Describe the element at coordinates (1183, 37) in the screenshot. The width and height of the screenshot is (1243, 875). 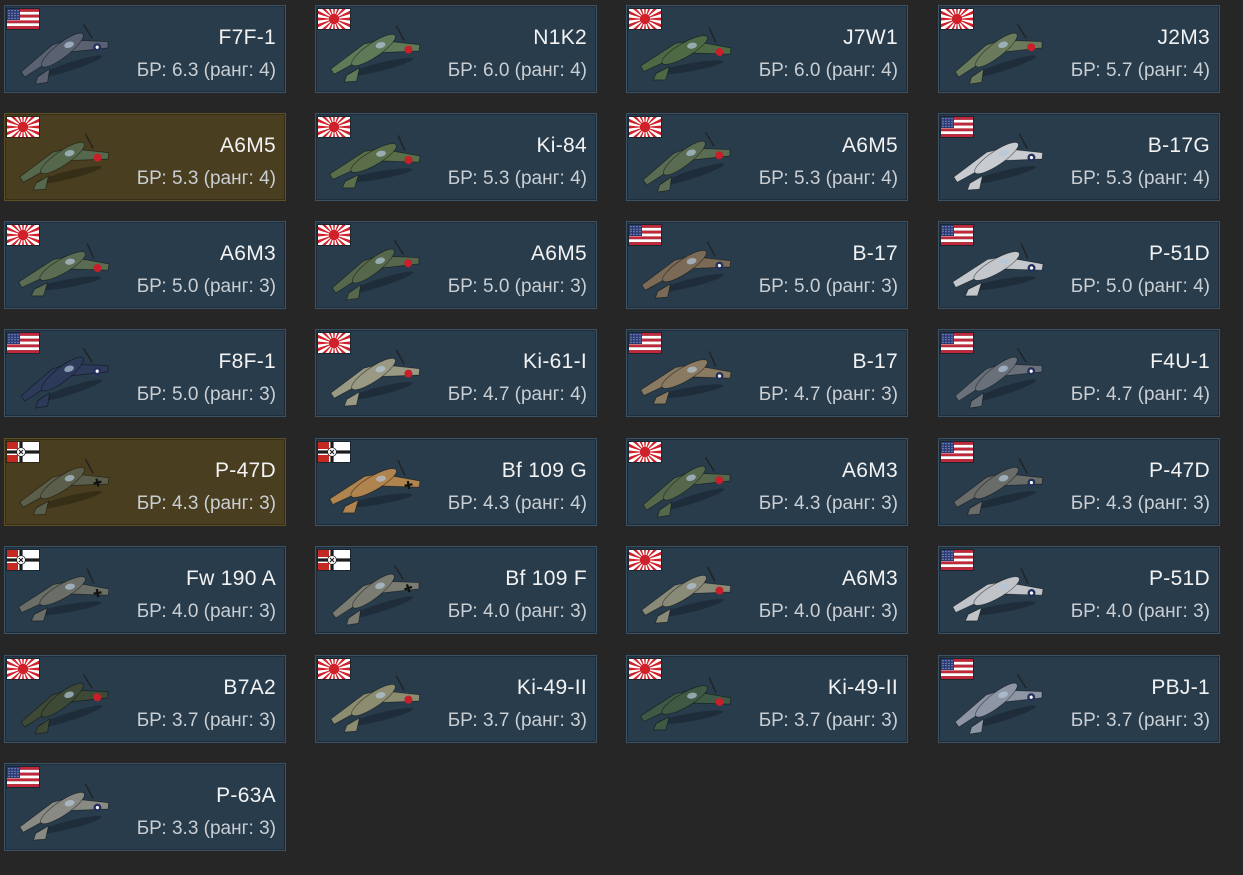
I see `vehicle-name: J2M3` at that location.